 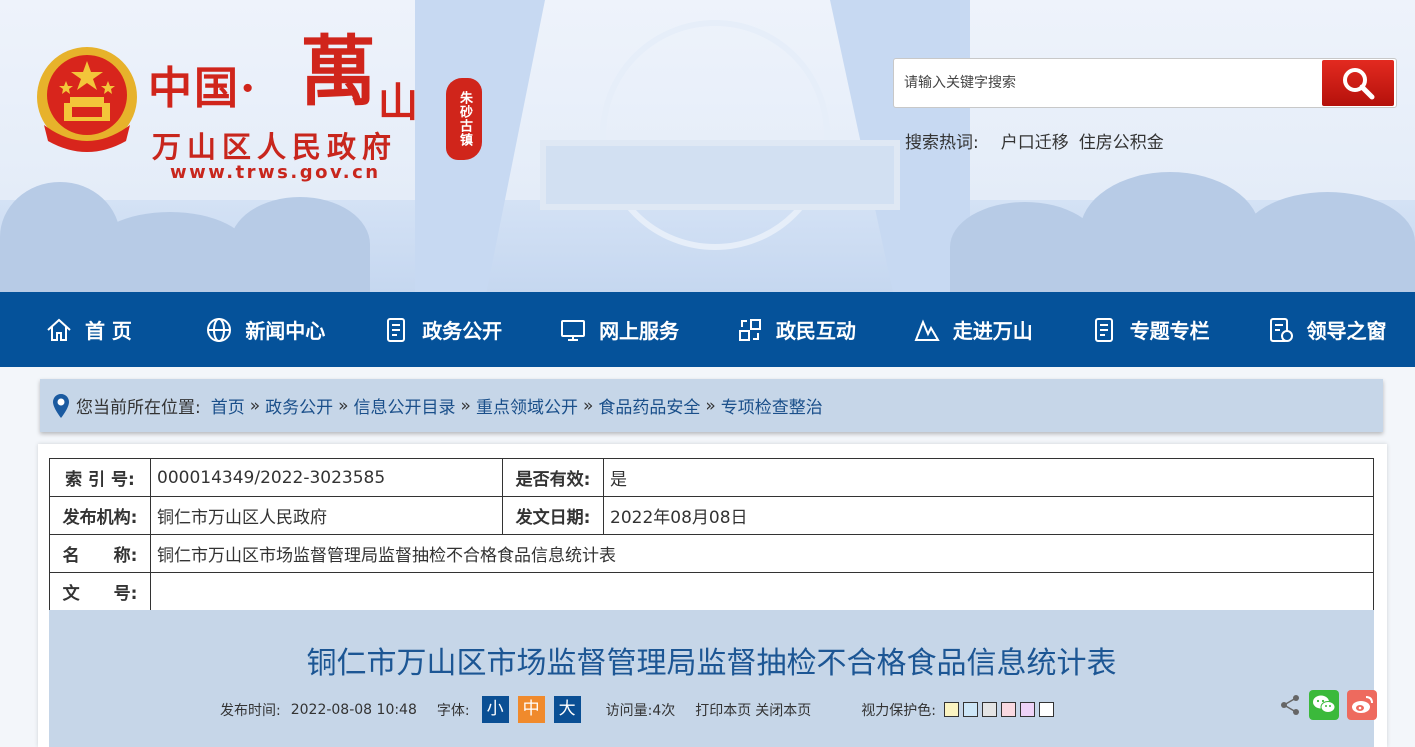 What do you see at coordinates (285, 331) in the screenshot?
I see `nav-label: 新闻中心` at bounding box center [285, 331].